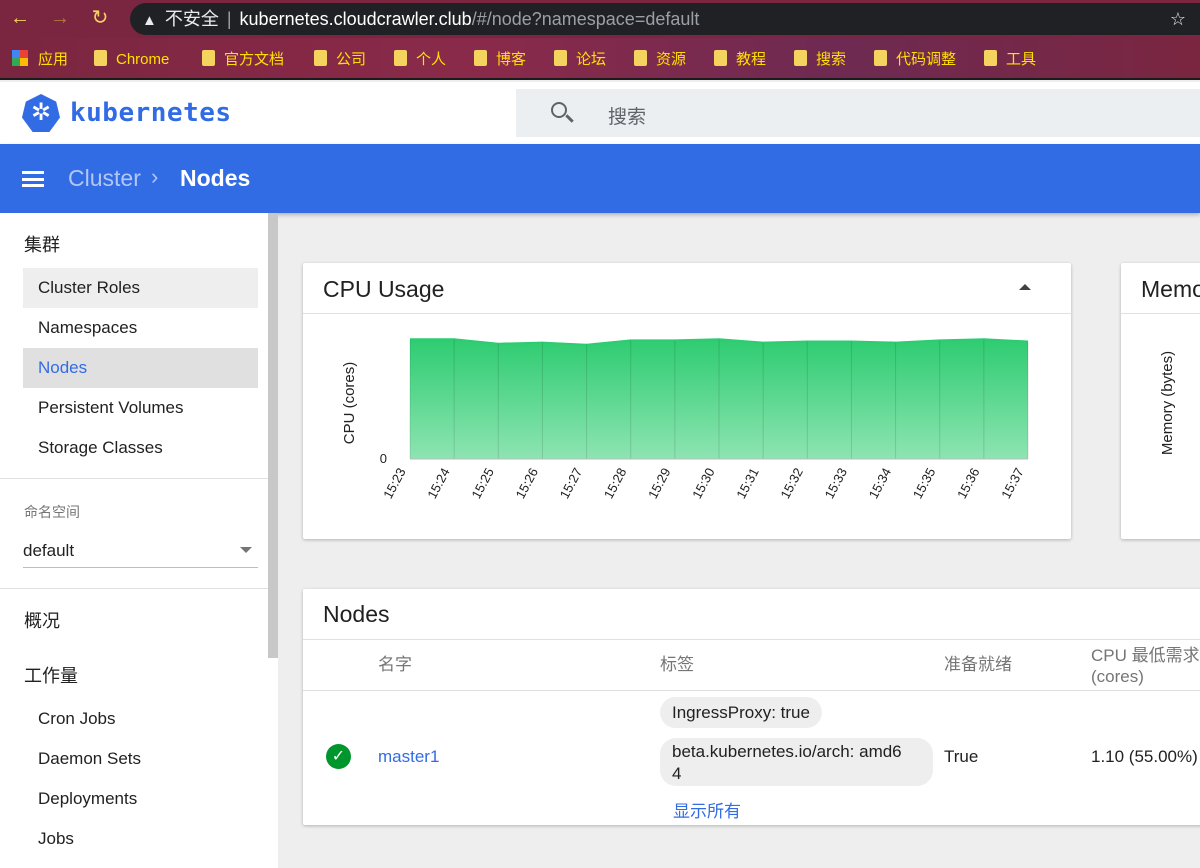 This screenshot has width=1200, height=868. I want to click on sidebar-item-deployments: Deployments, so click(140, 799).